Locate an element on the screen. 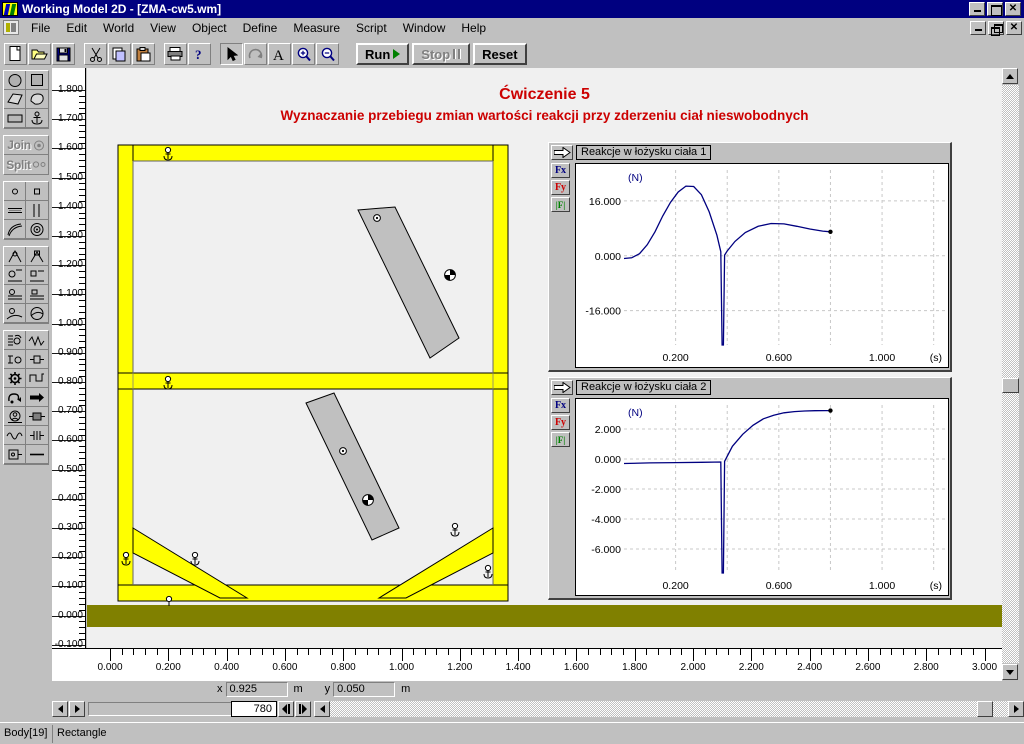  document-restore-button is located at coordinates (996, 28).